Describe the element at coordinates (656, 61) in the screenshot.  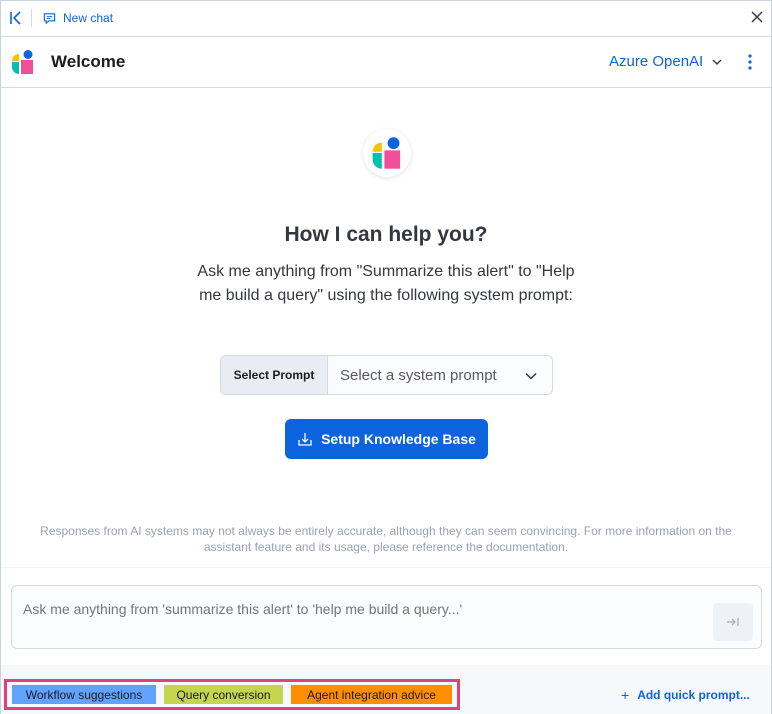
I see `connector-label: Azure OpenAI` at that location.